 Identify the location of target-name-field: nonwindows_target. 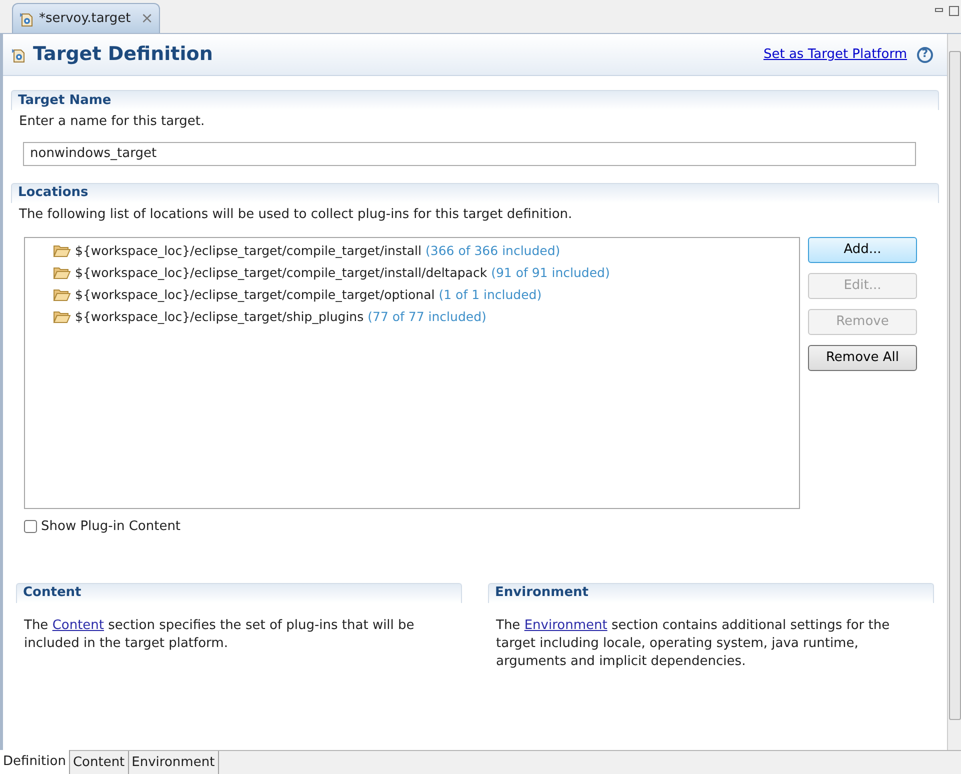
(469, 154).